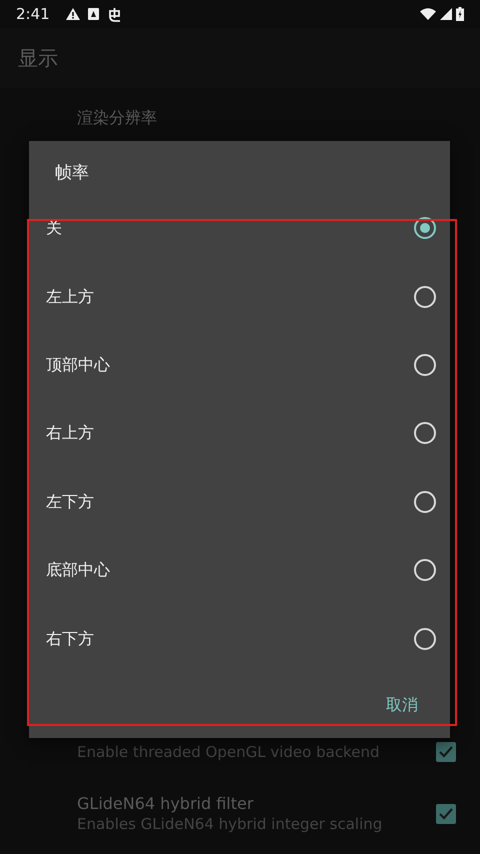 The image size is (480, 854). Describe the element at coordinates (165, 804) in the screenshot. I see `setting-title: GLideN64 hybrid filter` at that location.